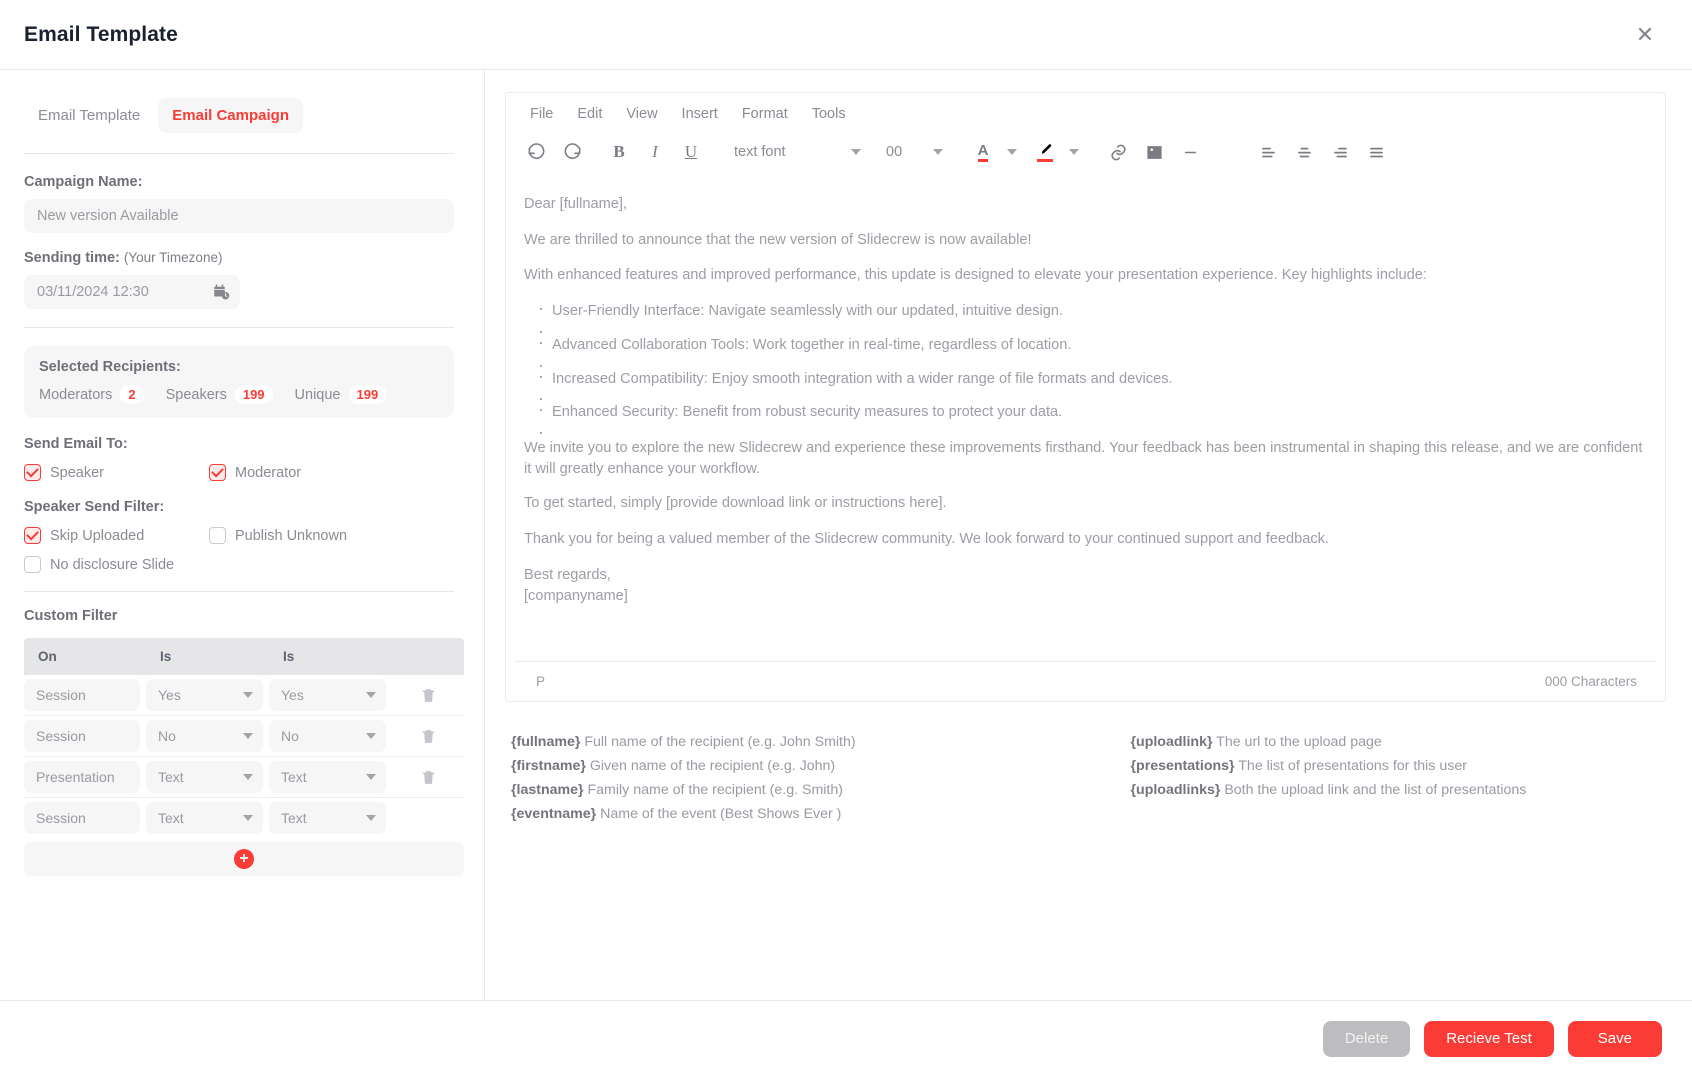  I want to click on filter-is1-select: Yes, so click(204, 695).